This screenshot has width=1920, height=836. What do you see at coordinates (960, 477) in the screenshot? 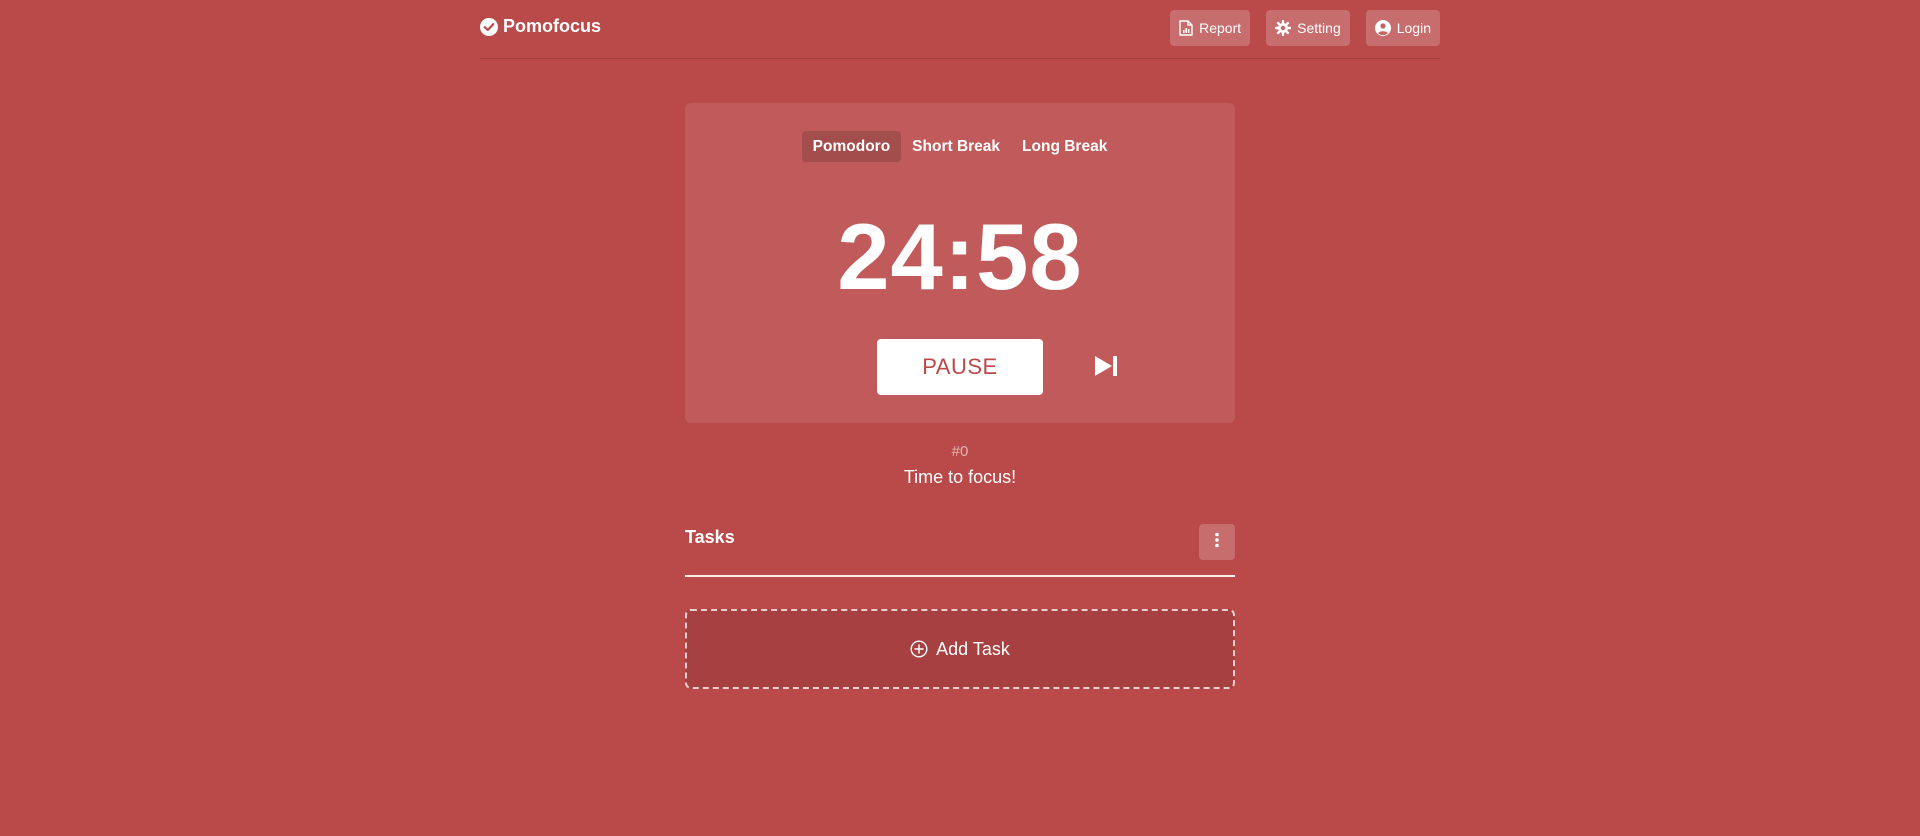
I see `focus-message: Time to focus!` at bounding box center [960, 477].